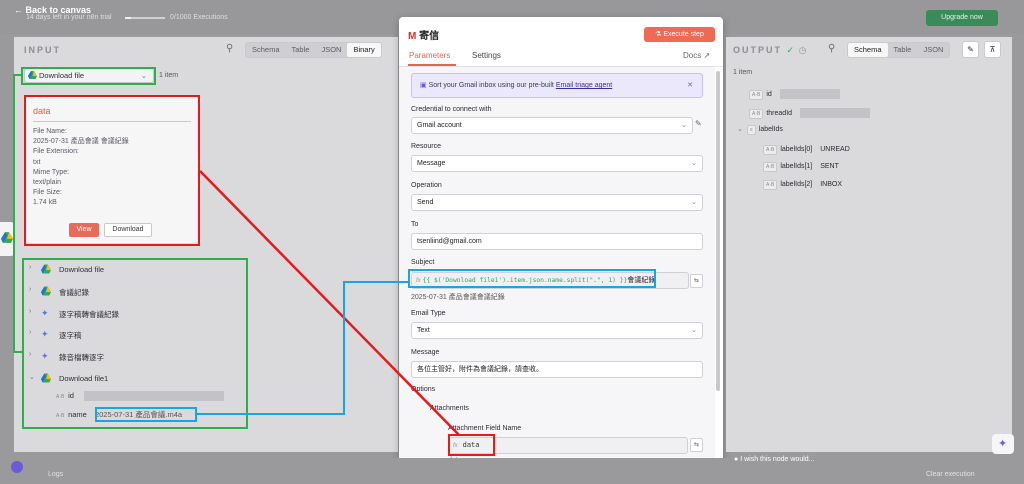 Image resolution: width=1024 pixels, height=484 pixels. I want to click on red-connector, so click(329, 303).